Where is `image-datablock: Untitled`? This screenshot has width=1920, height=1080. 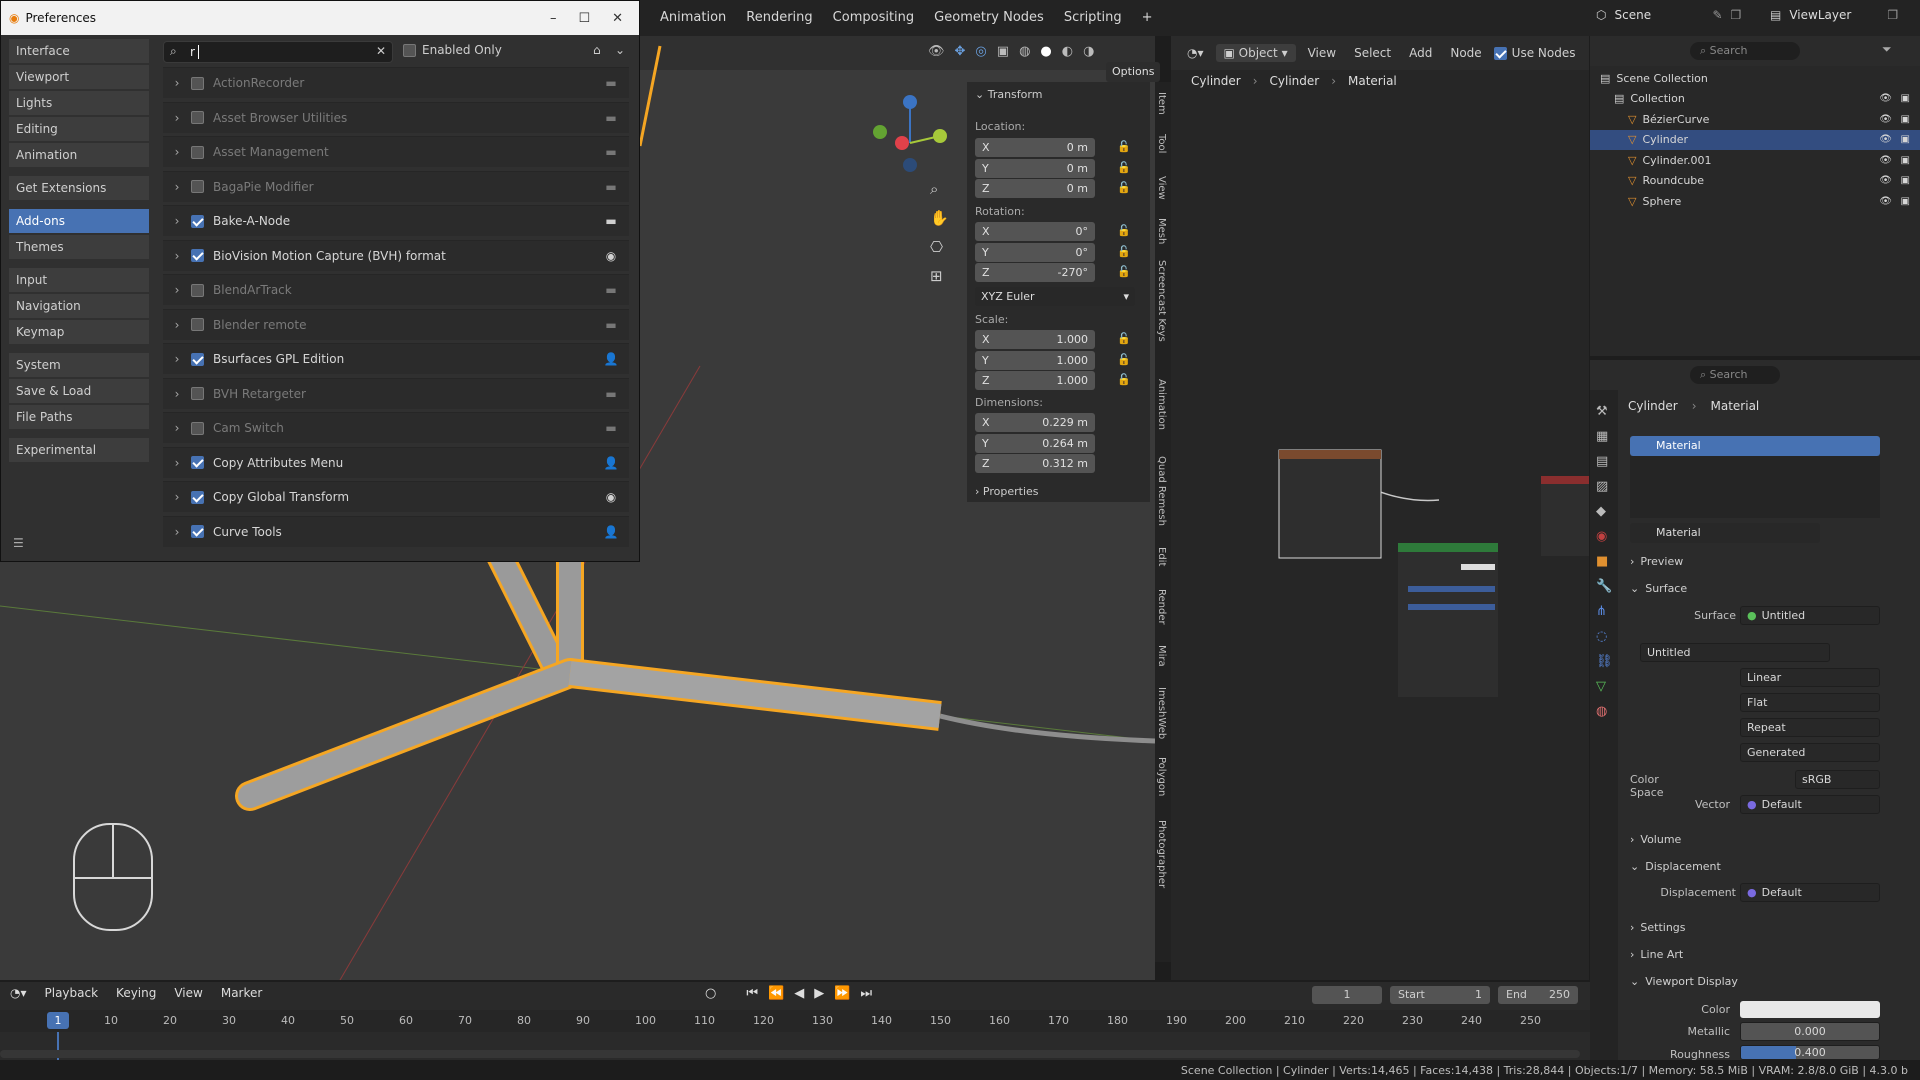
image-datablock: Untitled is located at coordinates (1735, 652).